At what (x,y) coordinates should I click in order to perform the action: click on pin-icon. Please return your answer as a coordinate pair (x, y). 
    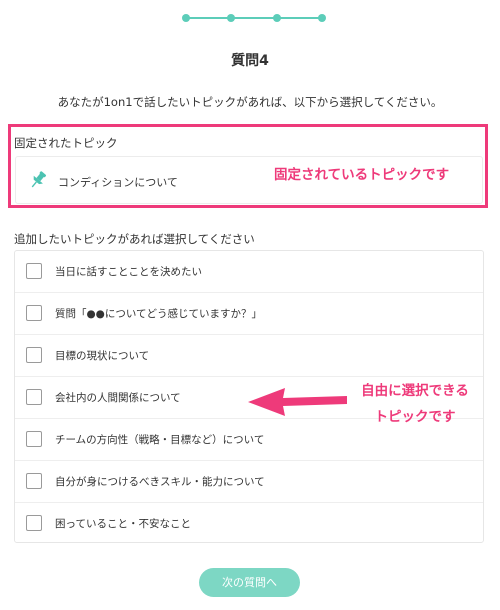
    Looking at the image, I should click on (39, 179).